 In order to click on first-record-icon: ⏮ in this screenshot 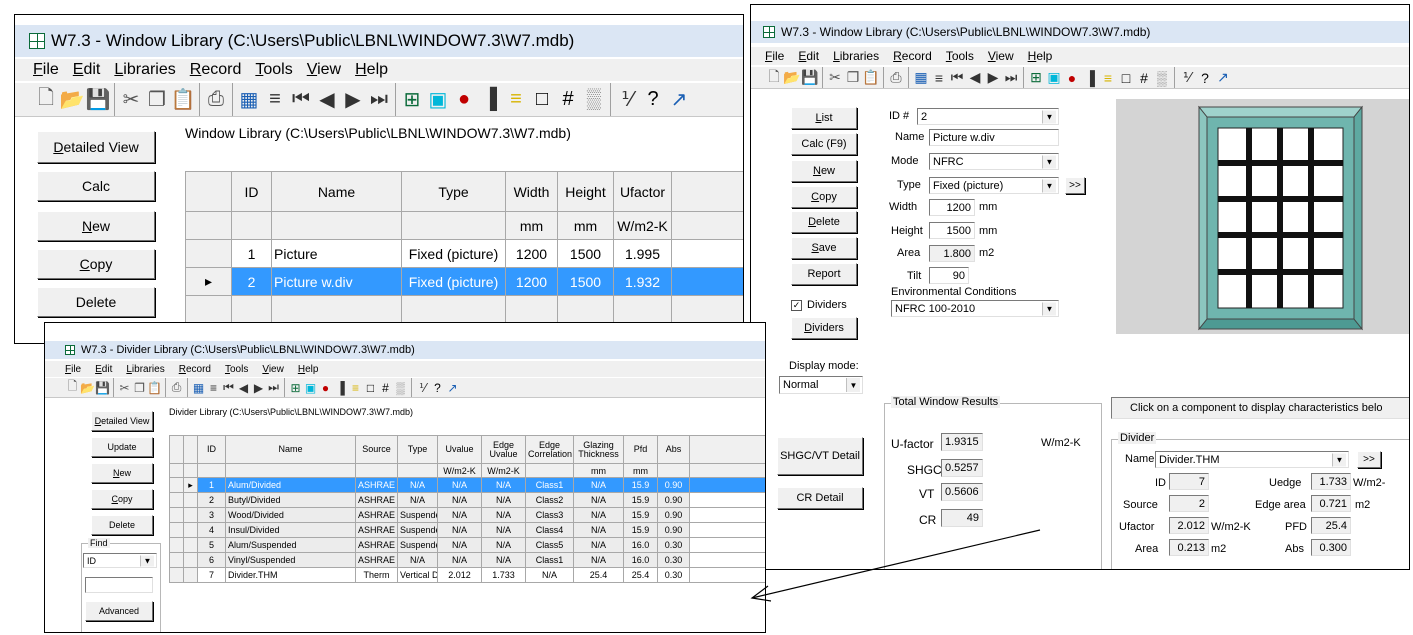, I will do `click(228, 387)`.